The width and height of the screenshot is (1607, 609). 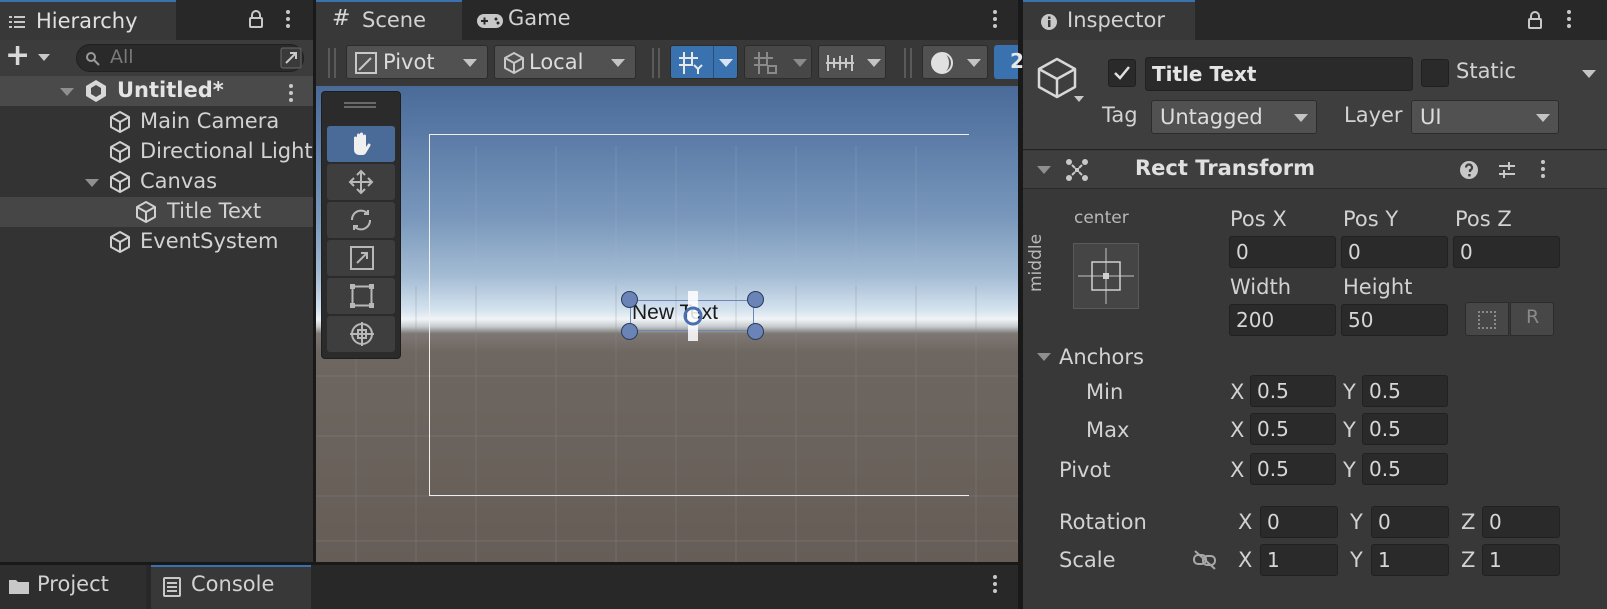 I want to click on blueprint-mode-button, so click(x=1487, y=319).